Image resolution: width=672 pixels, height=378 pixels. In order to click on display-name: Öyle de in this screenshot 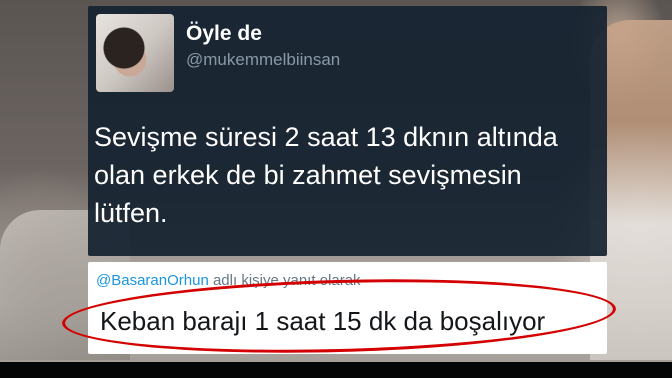, I will do `click(224, 34)`.